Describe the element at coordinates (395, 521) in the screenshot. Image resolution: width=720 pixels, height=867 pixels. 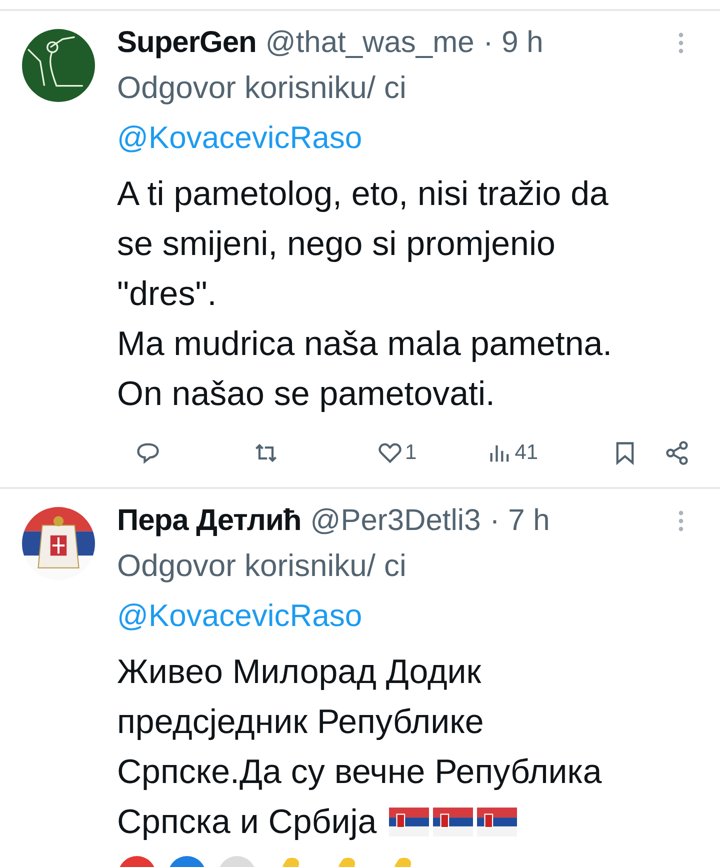
I see `user-handle: @Per3Detli3` at that location.